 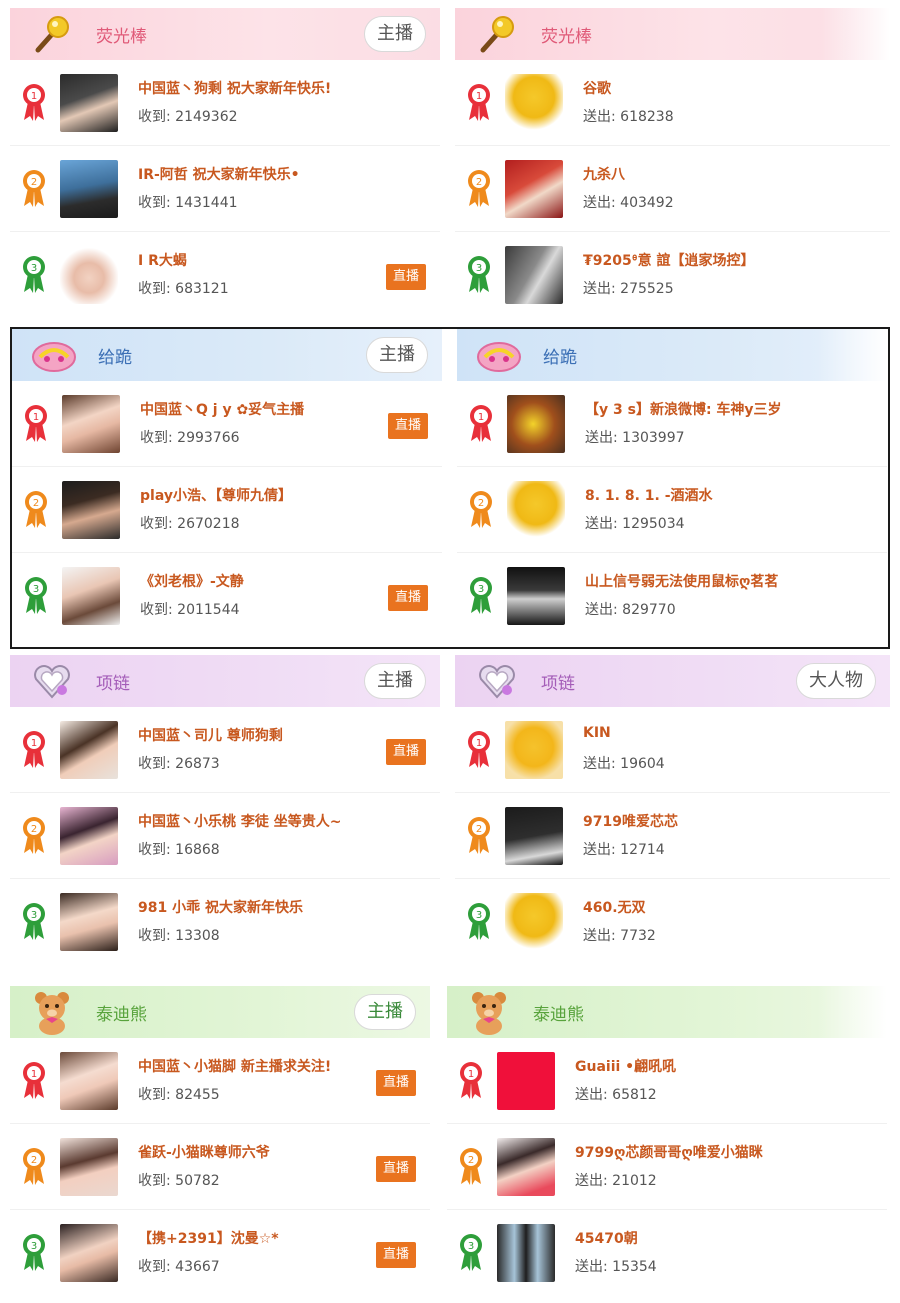 What do you see at coordinates (204, 1152) in the screenshot?
I see `user-name: 雀跃-小猫眯尊师六爷` at bounding box center [204, 1152].